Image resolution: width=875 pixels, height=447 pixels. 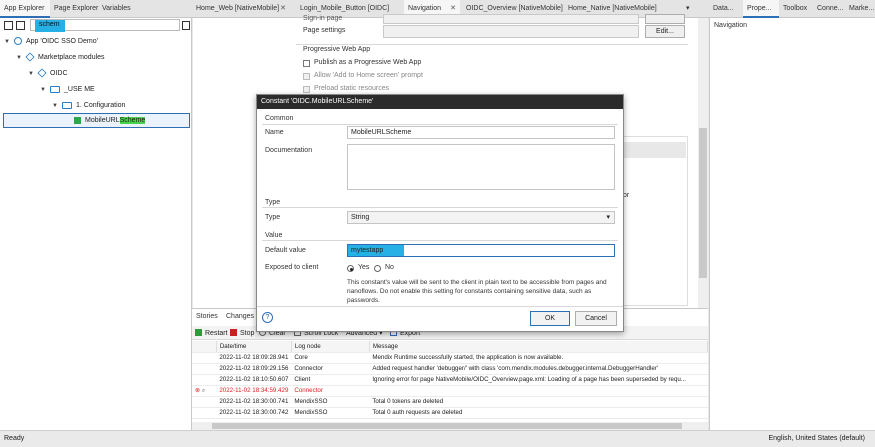 I want to click on publish-pwa-checkbox, so click(x=306, y=63).